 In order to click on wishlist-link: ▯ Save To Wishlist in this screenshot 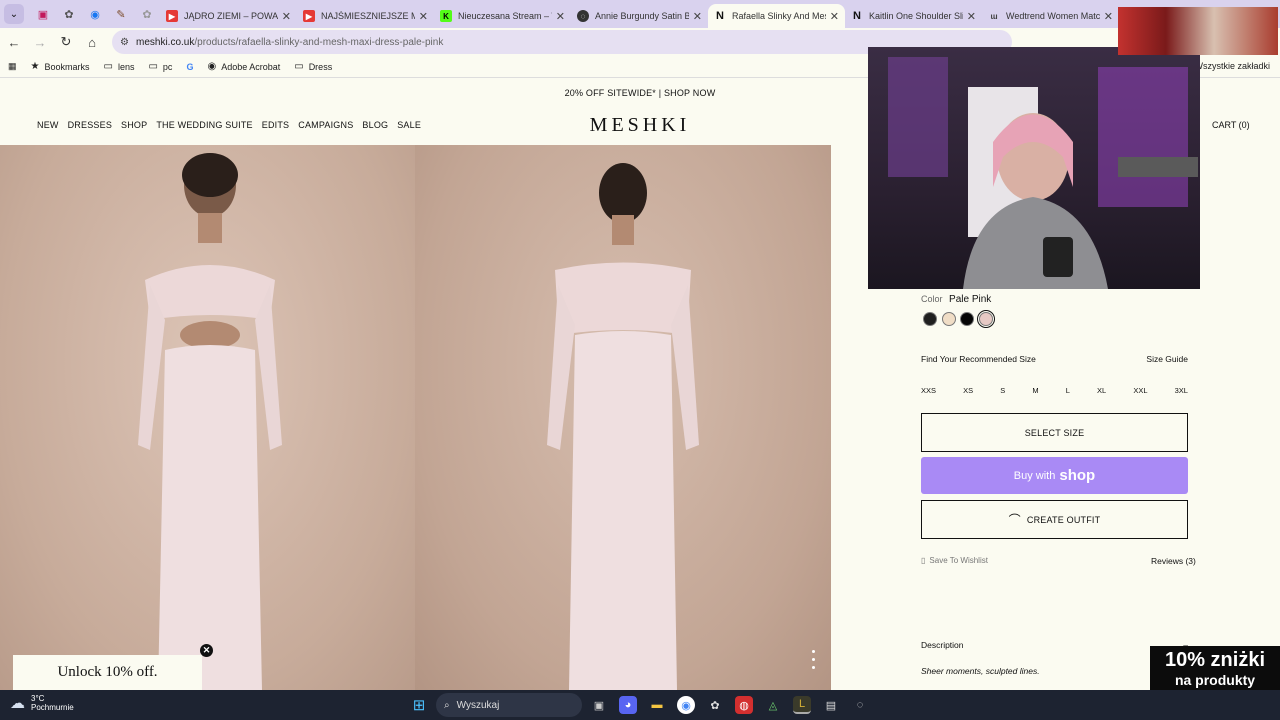, I will do `click(954, 560)`.